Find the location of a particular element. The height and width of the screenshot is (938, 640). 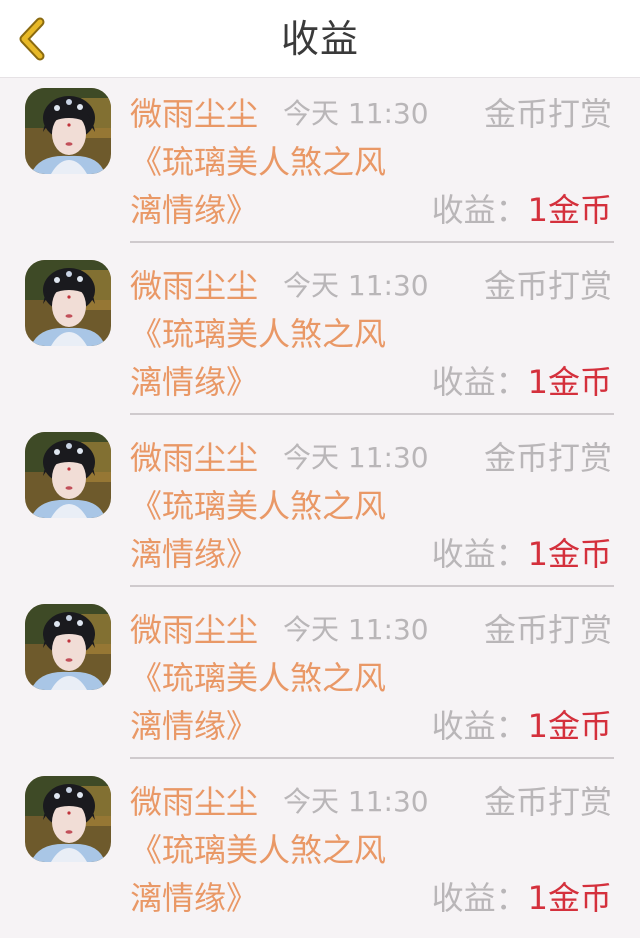

page-title: 收益 is located at coordinates (319, 39).